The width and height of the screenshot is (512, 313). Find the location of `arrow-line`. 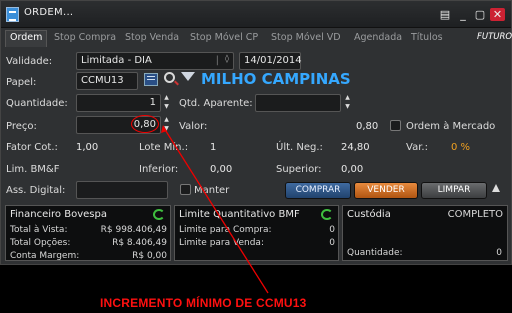

arrow-line is located at coordinates (216, 210).